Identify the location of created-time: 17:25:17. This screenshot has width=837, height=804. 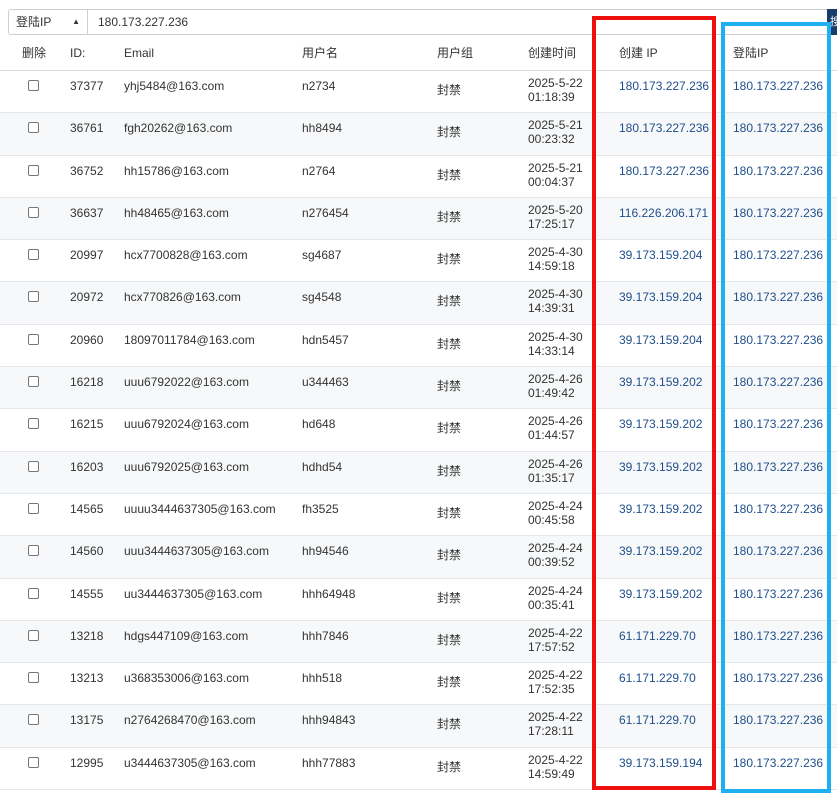
(551, 223).